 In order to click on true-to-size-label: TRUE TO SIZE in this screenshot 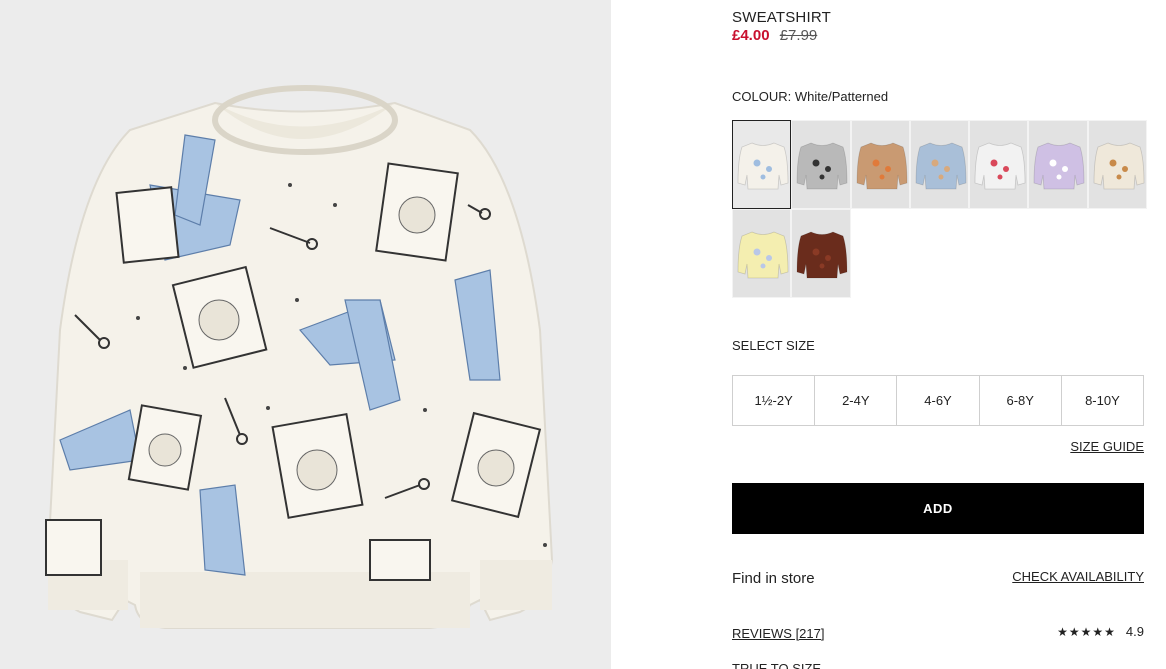, I will do `click(777, 665)`.